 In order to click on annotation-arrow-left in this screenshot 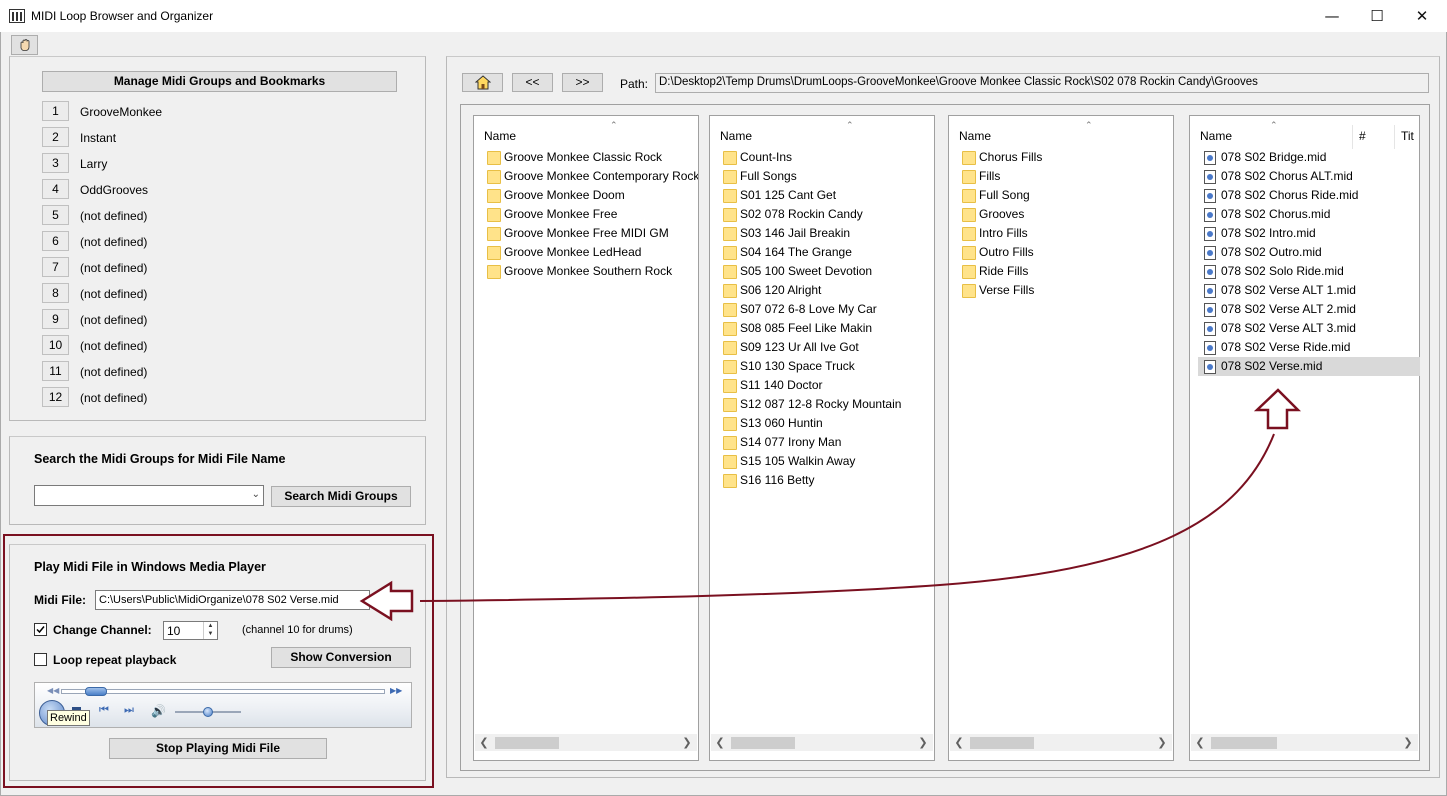, I will do `click(386, 601)`.